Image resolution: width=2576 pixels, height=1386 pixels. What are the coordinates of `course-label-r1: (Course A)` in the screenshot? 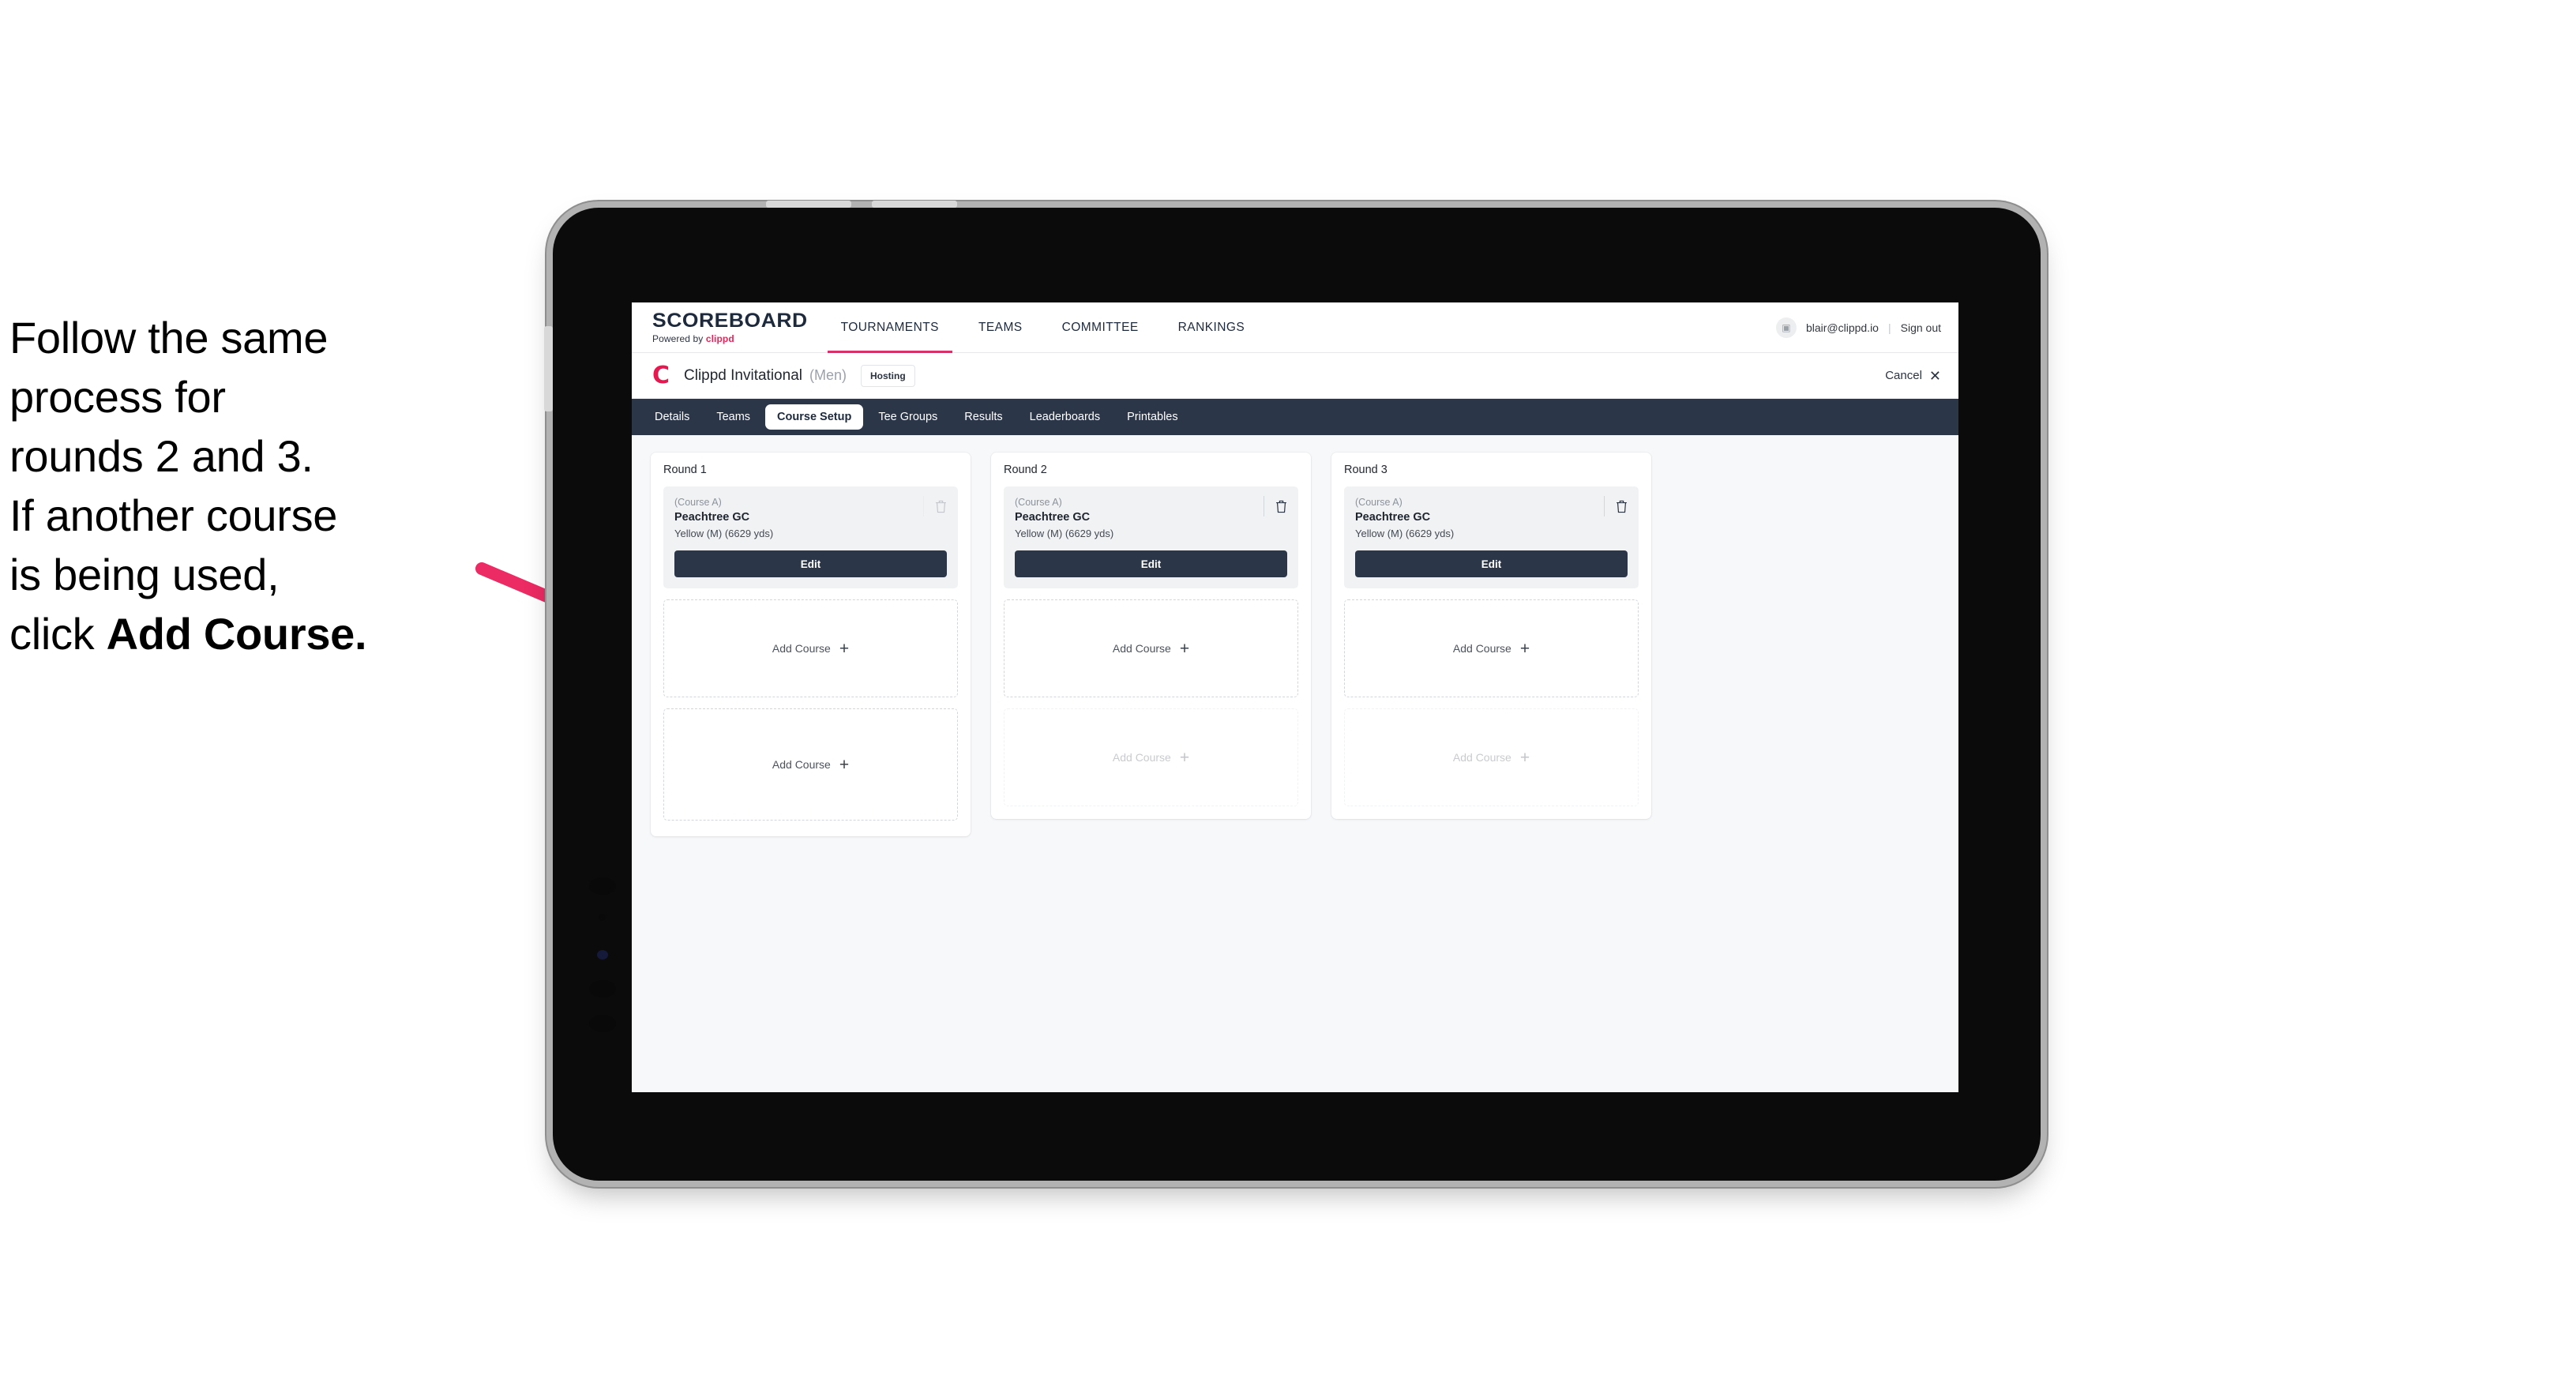 It's located at (698, 502).